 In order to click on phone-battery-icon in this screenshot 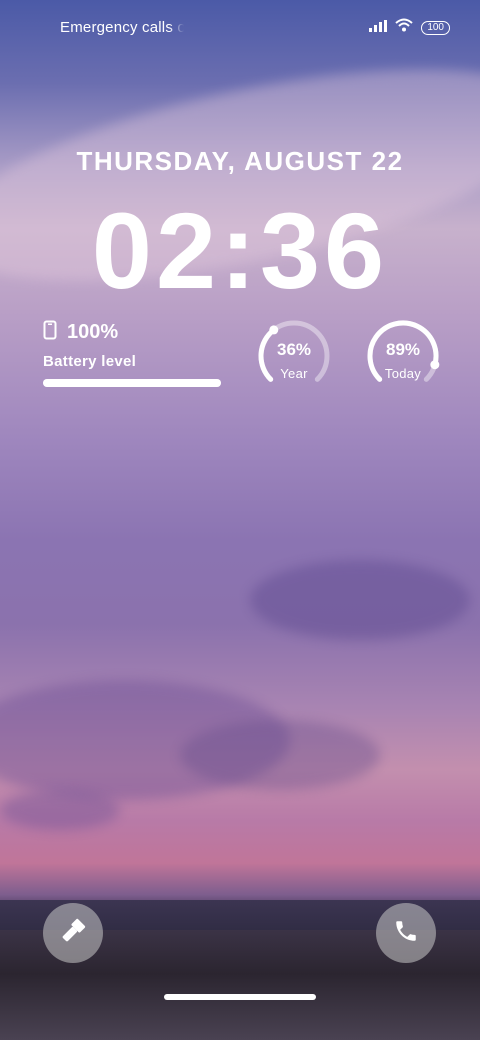, I will do `click(50, 332)`.